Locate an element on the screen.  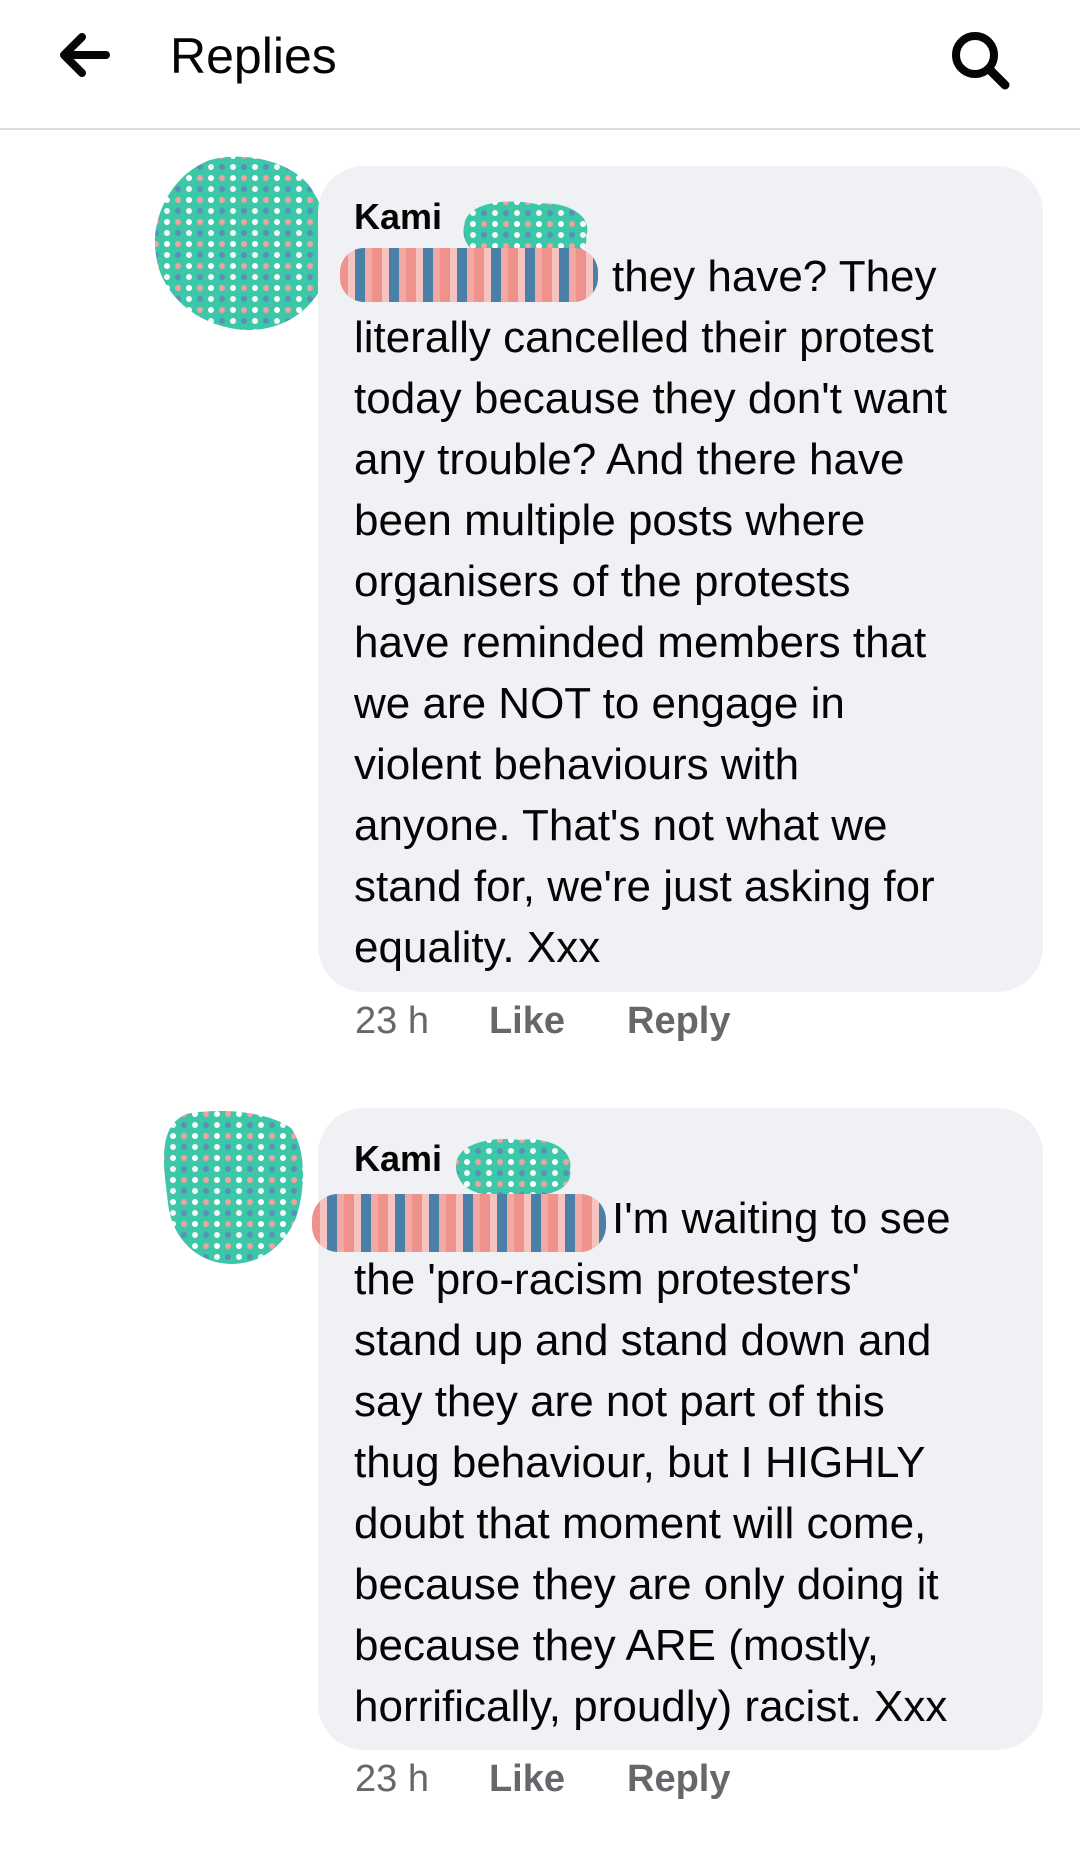
back-button is located at coordinates (85, 57).